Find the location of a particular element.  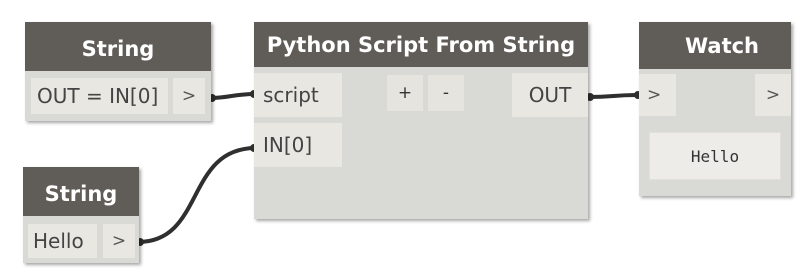

input-port-script: script is located at coordinates (298, 95).